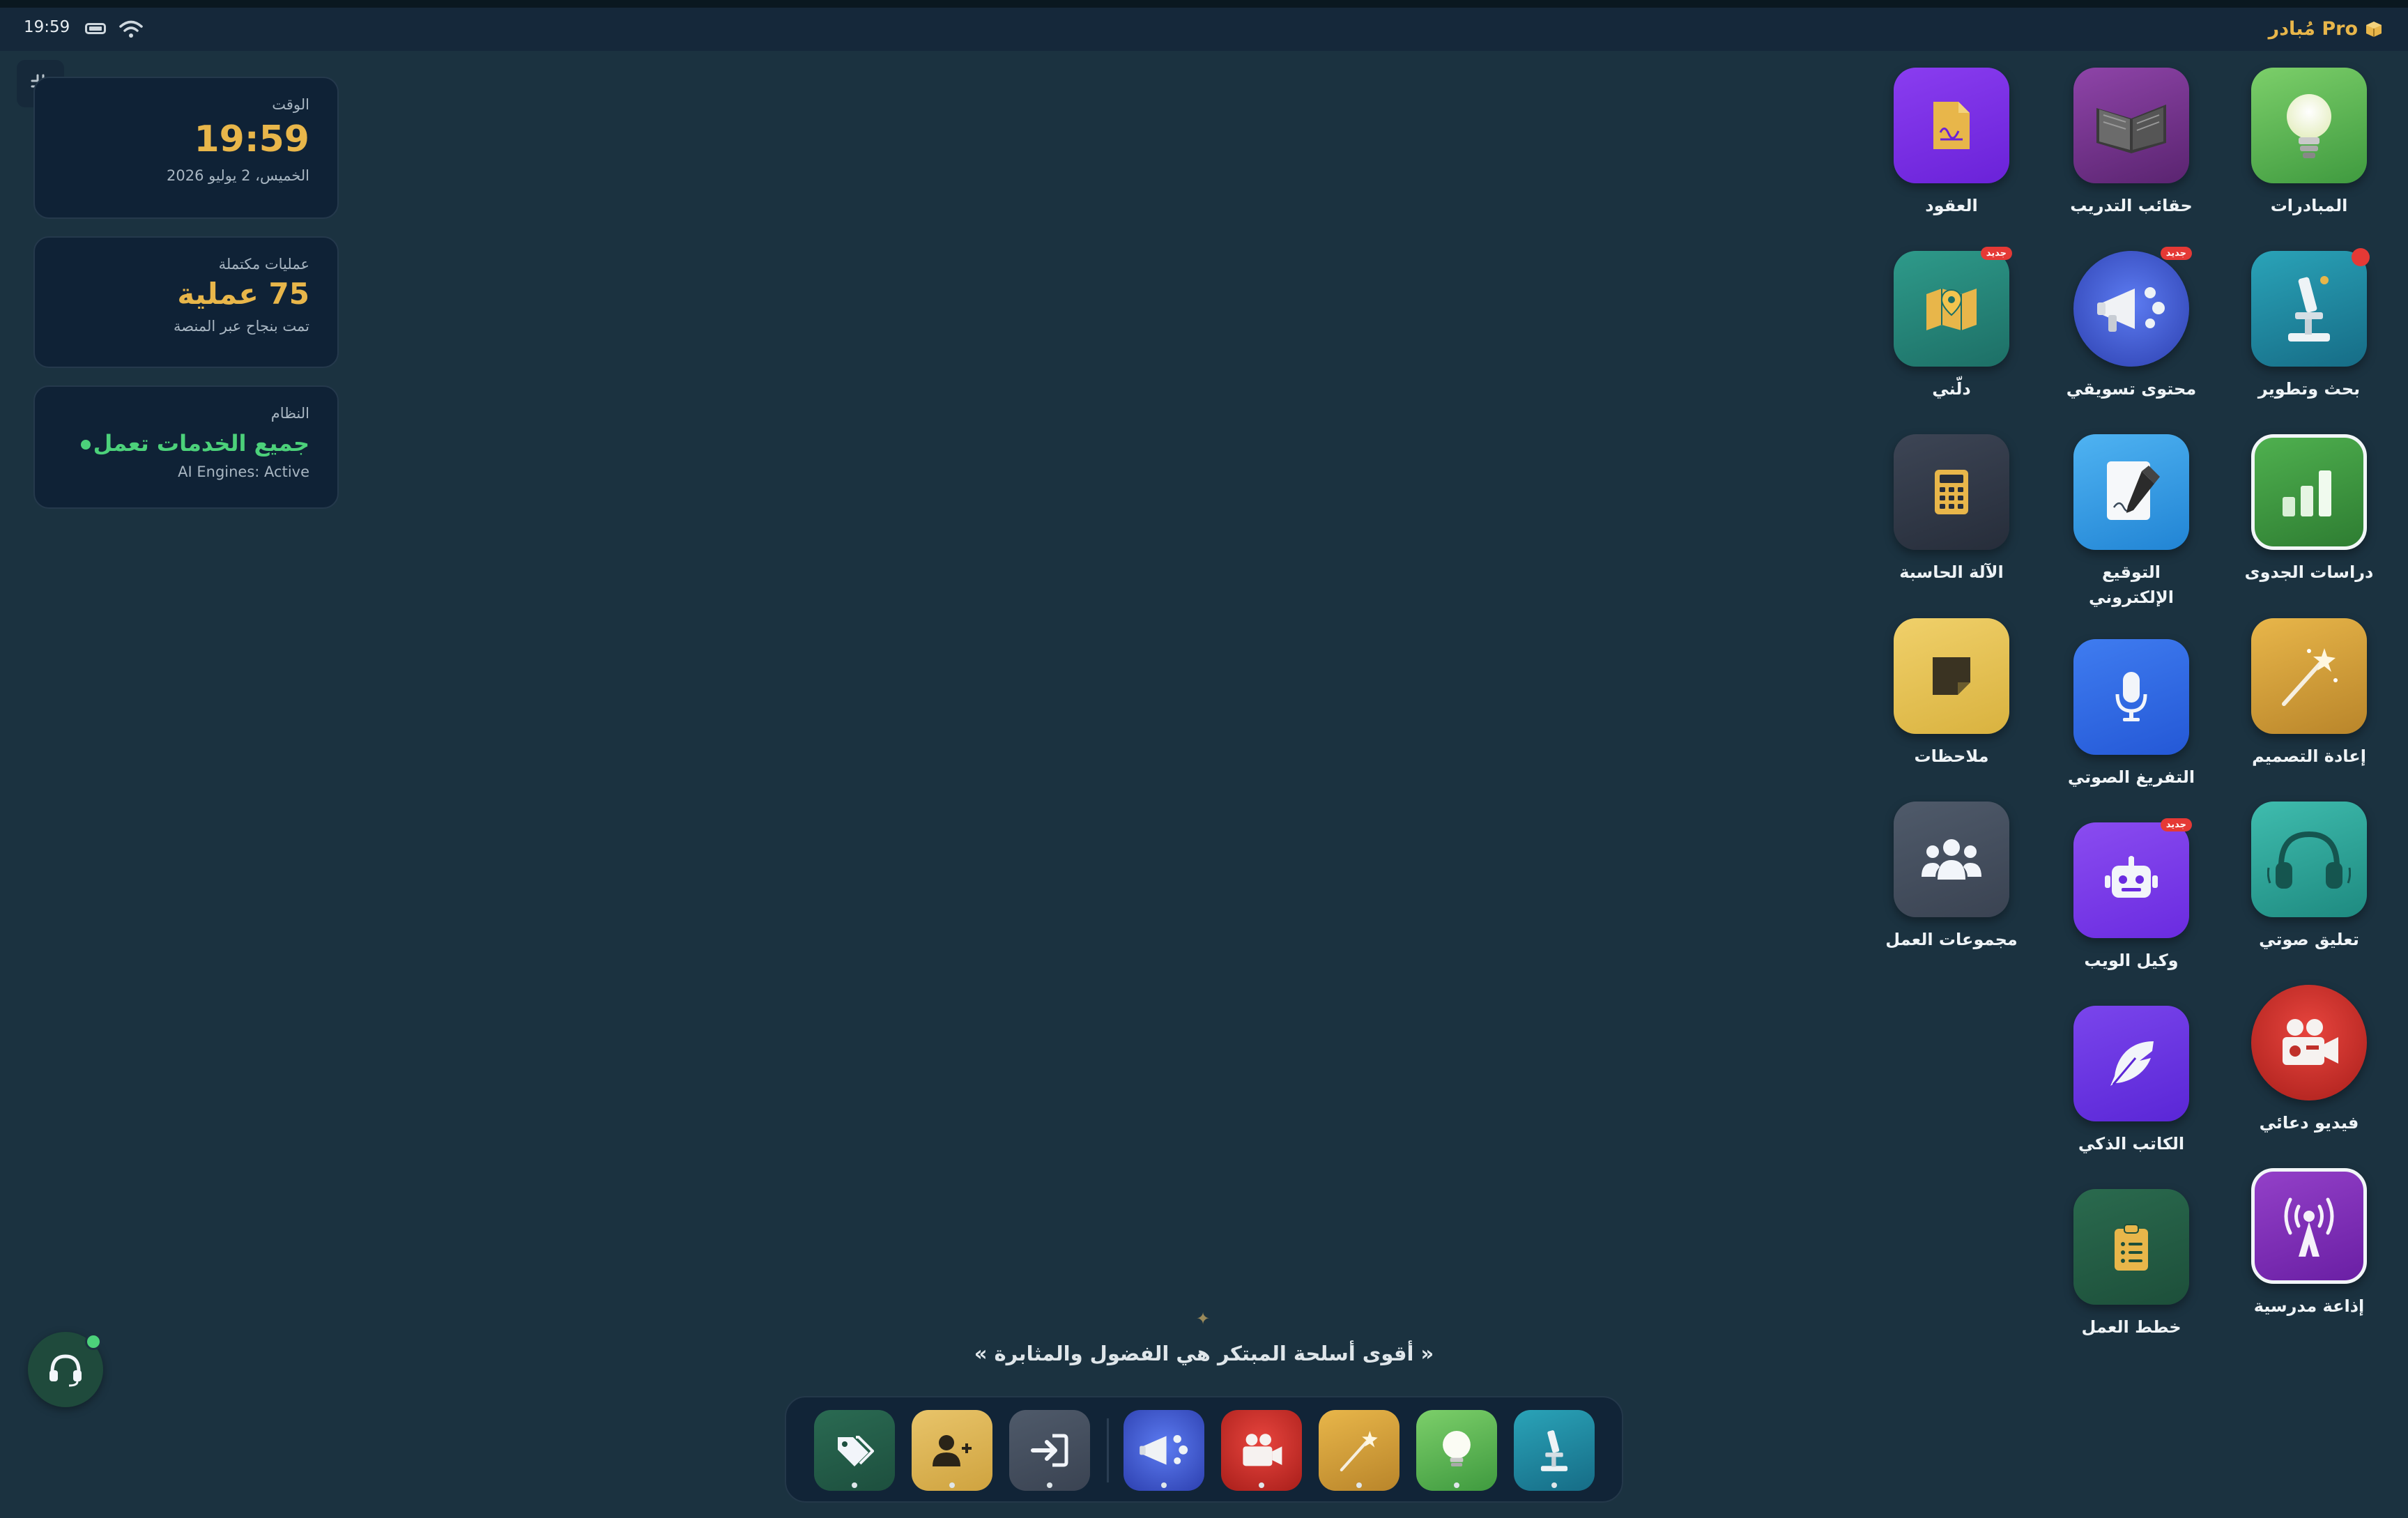 The height and width of the screenshot is (1518, 2408). Describe the element at coordinates (251, 139) in the screenshot. I see `time-widget-value: 19:59` at that location.